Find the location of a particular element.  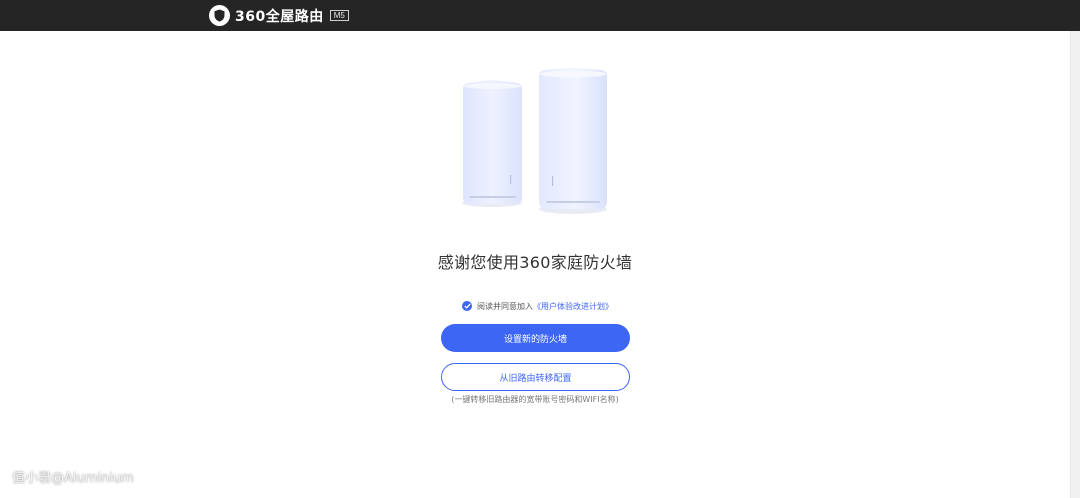

setup-new-firewall-button: 设置新的防火墙 is located at coordinates (535, 338).